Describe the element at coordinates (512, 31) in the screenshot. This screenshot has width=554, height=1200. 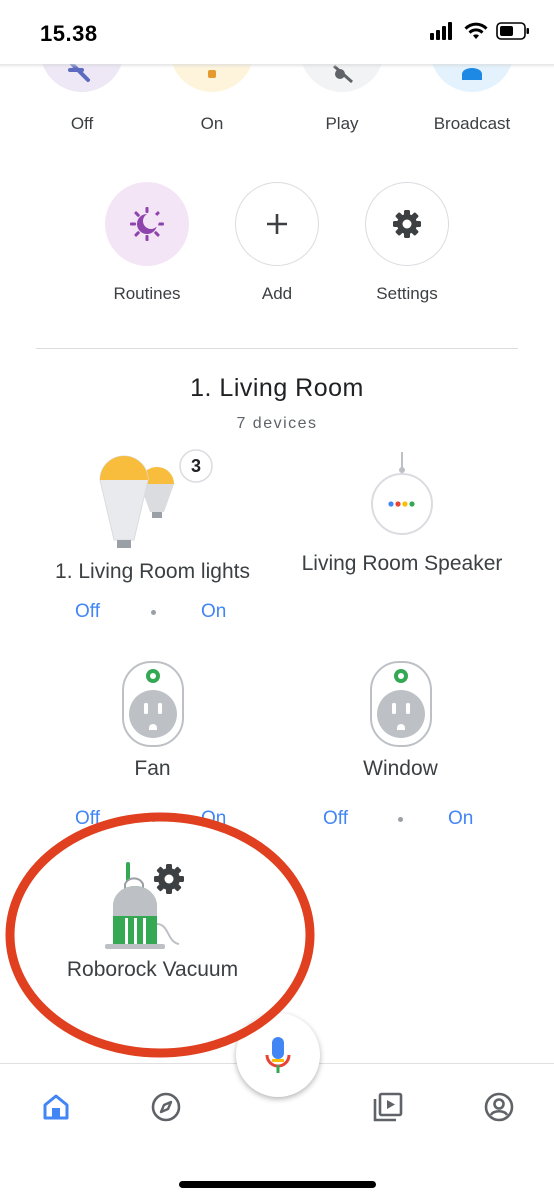
I see `battery-icon` at that location.